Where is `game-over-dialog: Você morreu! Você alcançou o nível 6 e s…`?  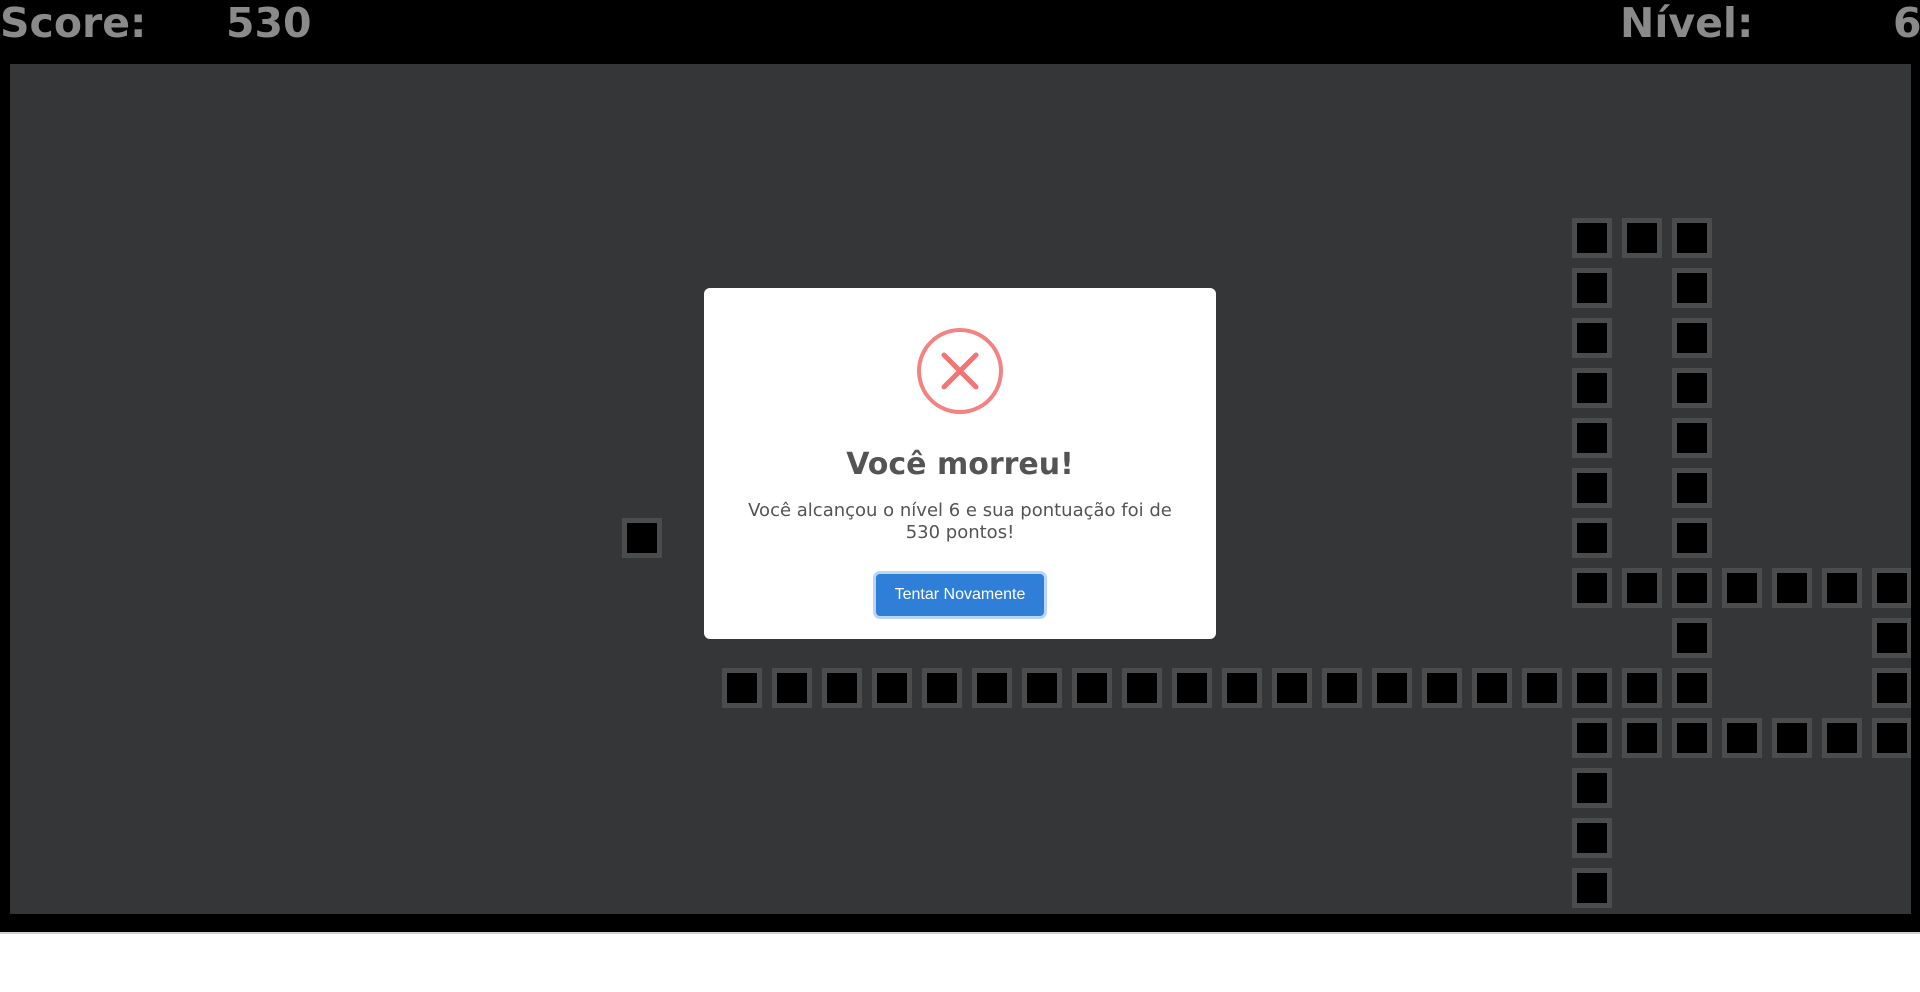 game-over-dialog: Você morreu! Você alcançou o nível 6 e s… is located at coordinates (960, 463).